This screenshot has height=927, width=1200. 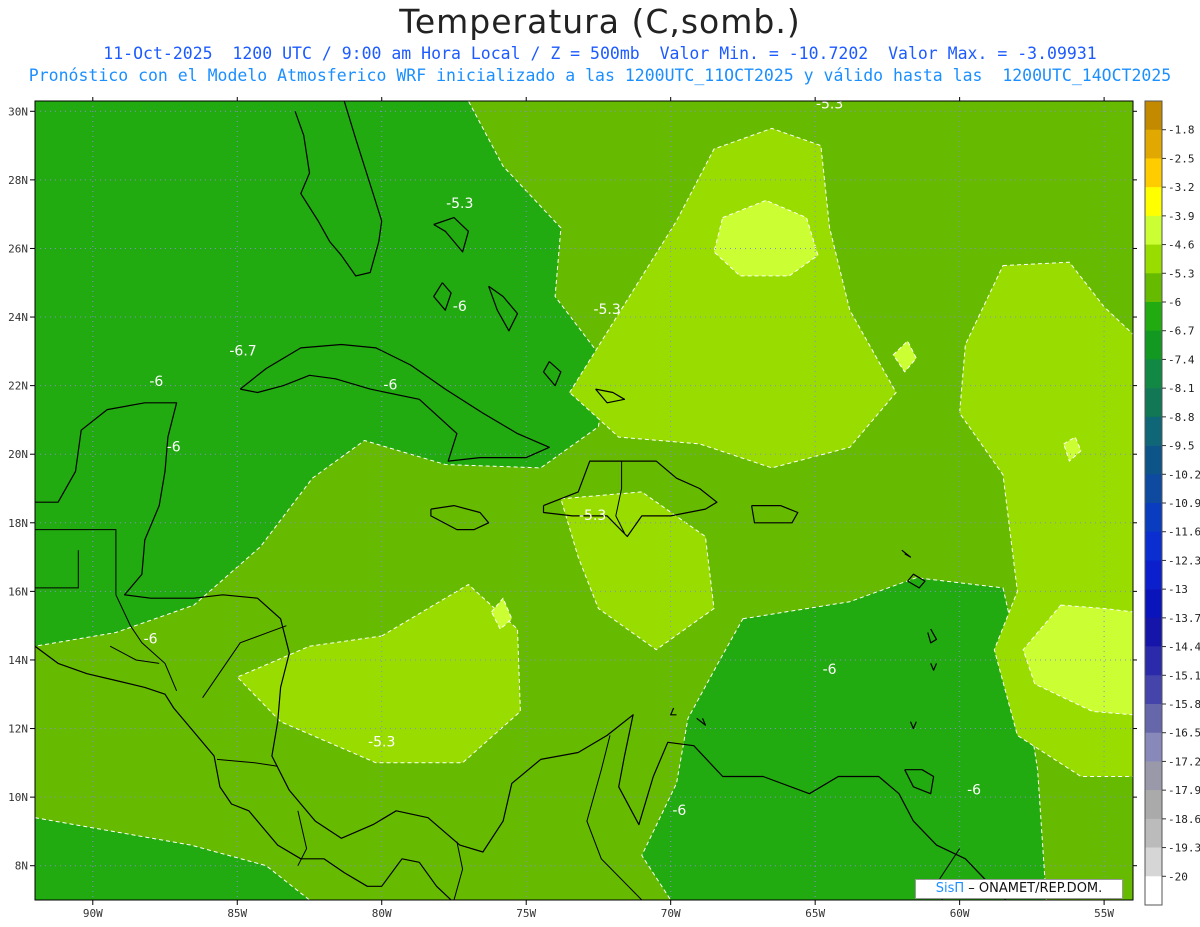 What do you see at coordinates (1181, 130) in the screenshot?
I see `colorbar-label: -1.8` at bounding box center [1181, 130].